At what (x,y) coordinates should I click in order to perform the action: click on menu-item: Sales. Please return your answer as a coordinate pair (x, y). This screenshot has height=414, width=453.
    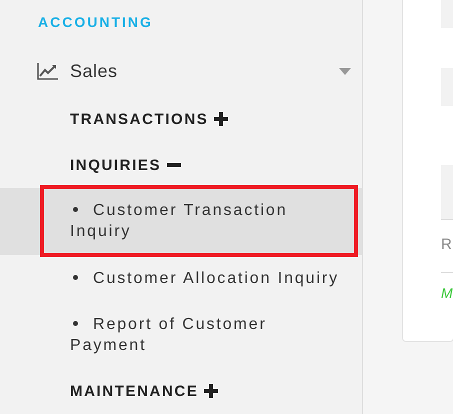
    Looking at the image, I should click on (194, 71).